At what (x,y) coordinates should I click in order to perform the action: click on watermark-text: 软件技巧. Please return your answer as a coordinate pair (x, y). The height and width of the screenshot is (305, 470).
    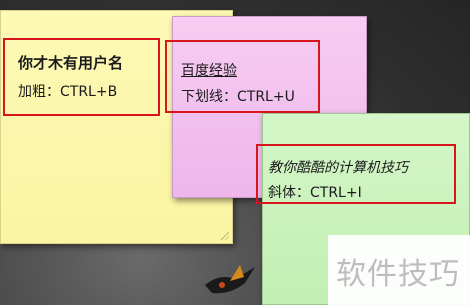
    Looking at the image, I should click on (398, 274).